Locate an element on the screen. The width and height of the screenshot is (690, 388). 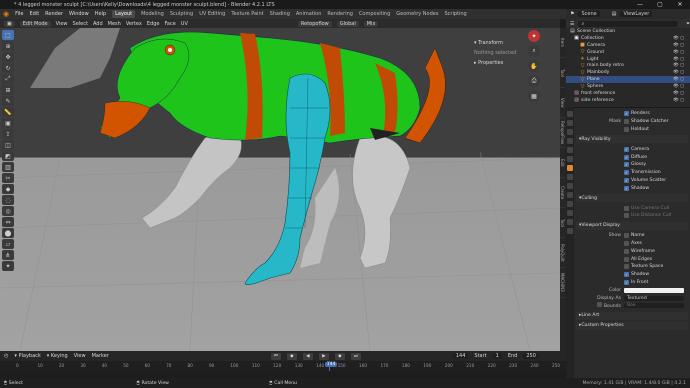
bevel-tool-icon: ◩ is located at coordinates (8, 156).